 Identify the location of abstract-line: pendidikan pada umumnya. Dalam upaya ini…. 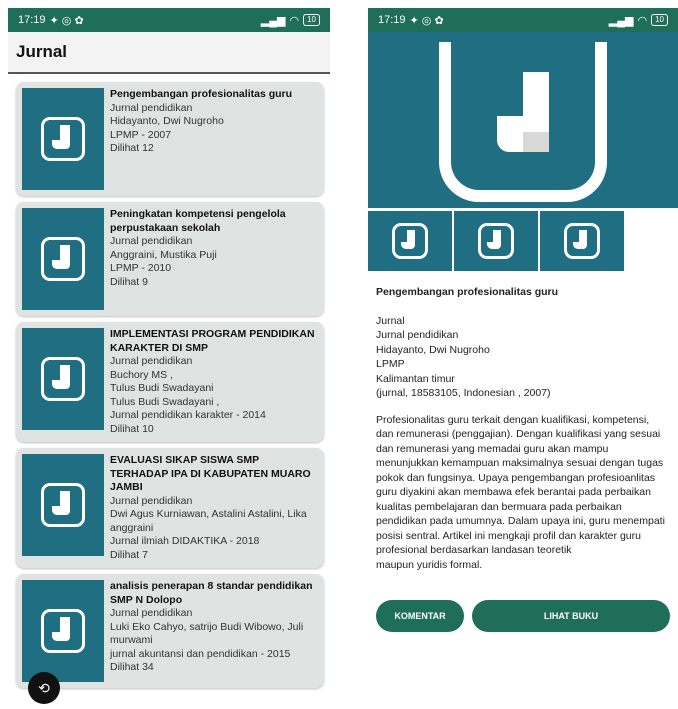
(520, 521).